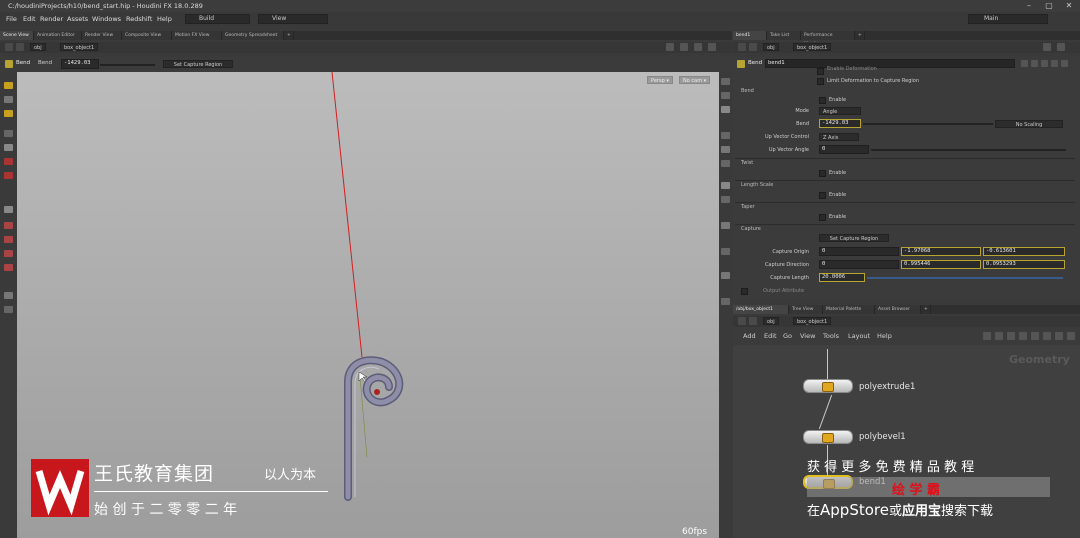  What do you see at coordinates (725, 301) in the screenshot?
I see `snapshot-icon` at bounding box center [725, 301].